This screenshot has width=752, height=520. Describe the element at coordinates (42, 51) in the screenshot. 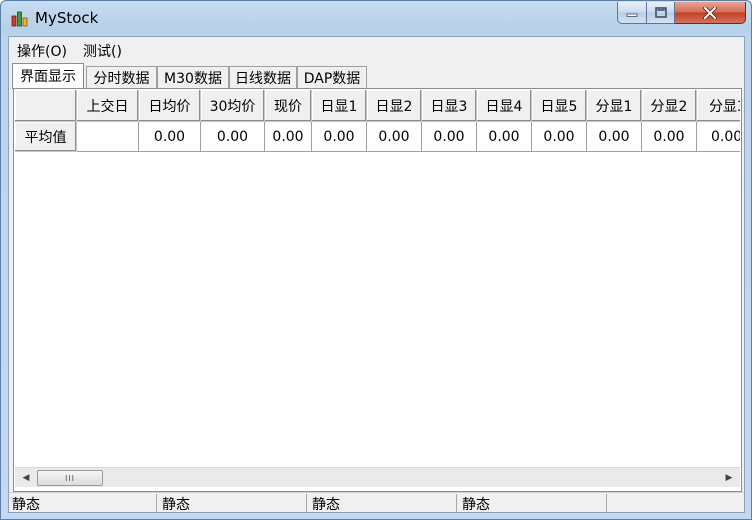

I see `menu-operations: 操作(O)` at that location.